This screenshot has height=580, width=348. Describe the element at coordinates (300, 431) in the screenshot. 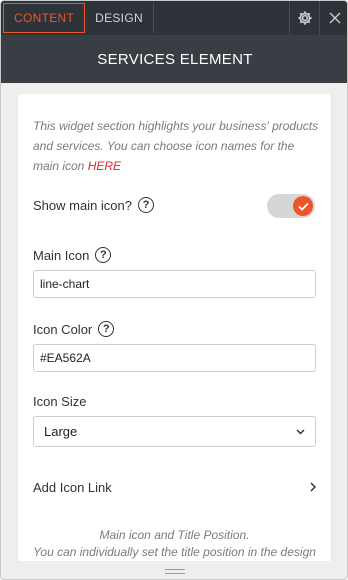

I see `chevron-down-icon` at that location.